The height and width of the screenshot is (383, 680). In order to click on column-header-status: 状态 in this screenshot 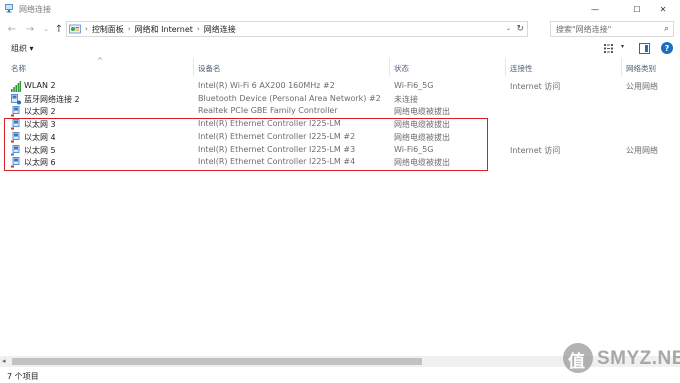, I will do `click(401, 68)`.